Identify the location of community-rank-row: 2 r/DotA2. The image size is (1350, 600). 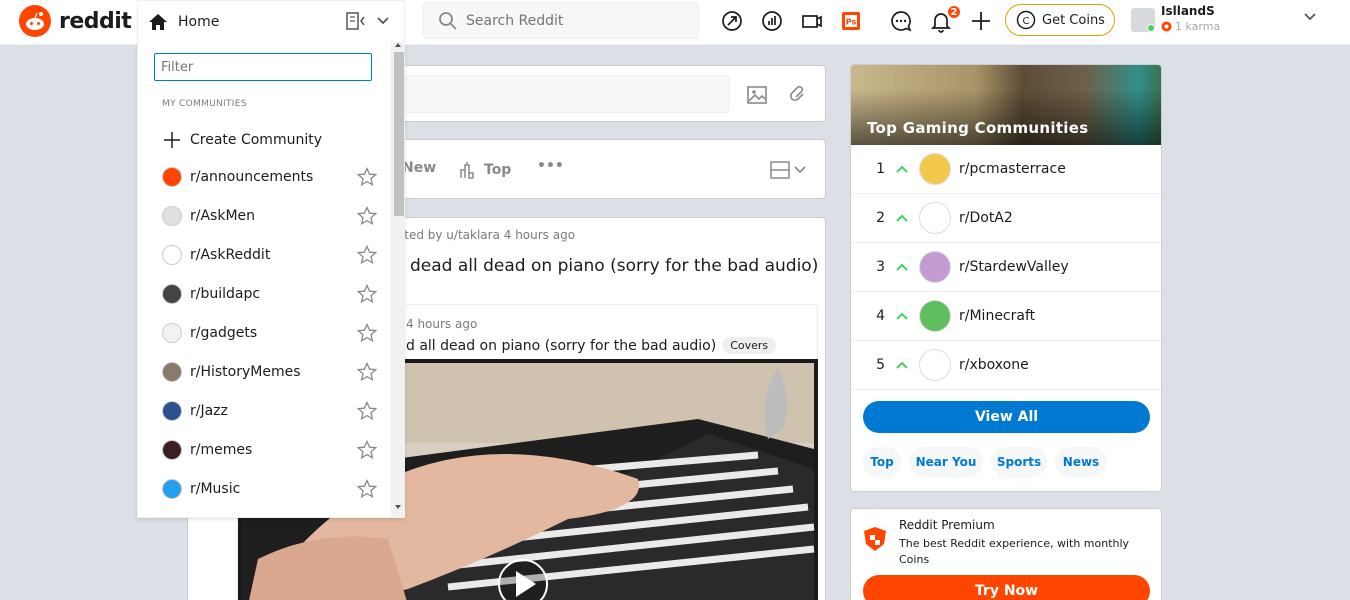
(1006, 218).